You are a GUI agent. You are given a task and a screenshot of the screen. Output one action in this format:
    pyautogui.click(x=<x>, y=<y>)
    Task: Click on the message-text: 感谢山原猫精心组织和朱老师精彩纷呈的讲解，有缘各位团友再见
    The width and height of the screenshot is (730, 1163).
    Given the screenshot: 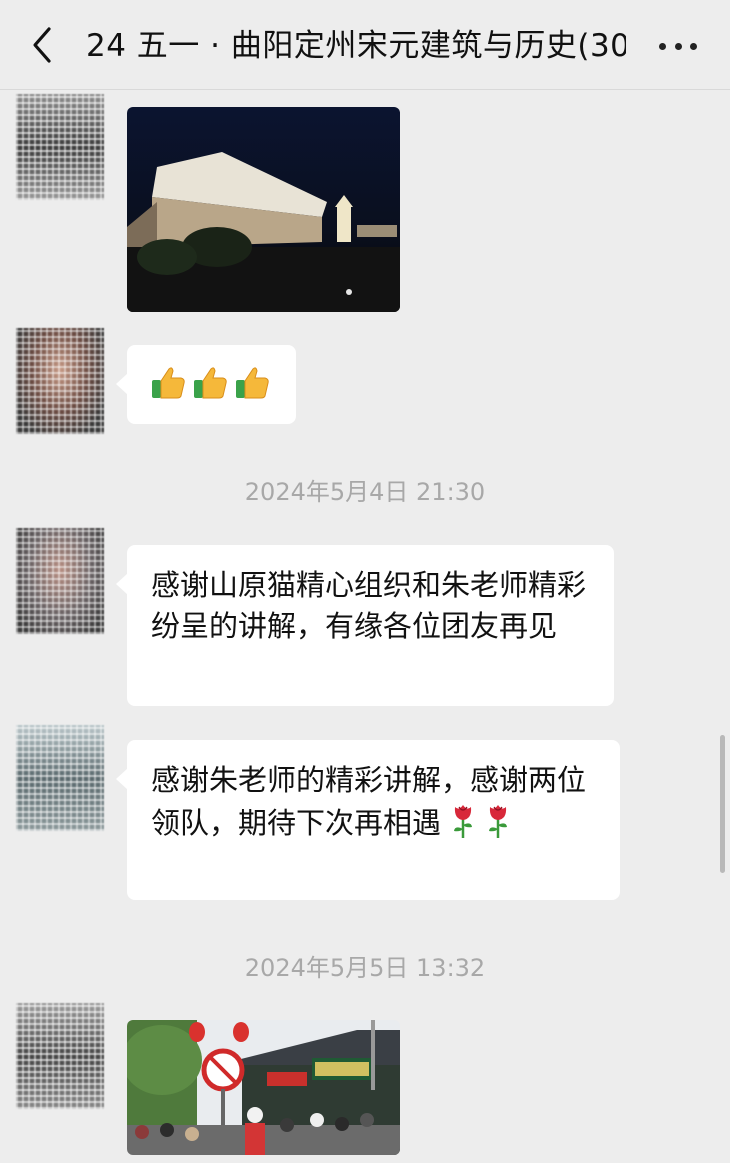 What is the action you would take?
    pyautogui.click(x=369, y=605)
    